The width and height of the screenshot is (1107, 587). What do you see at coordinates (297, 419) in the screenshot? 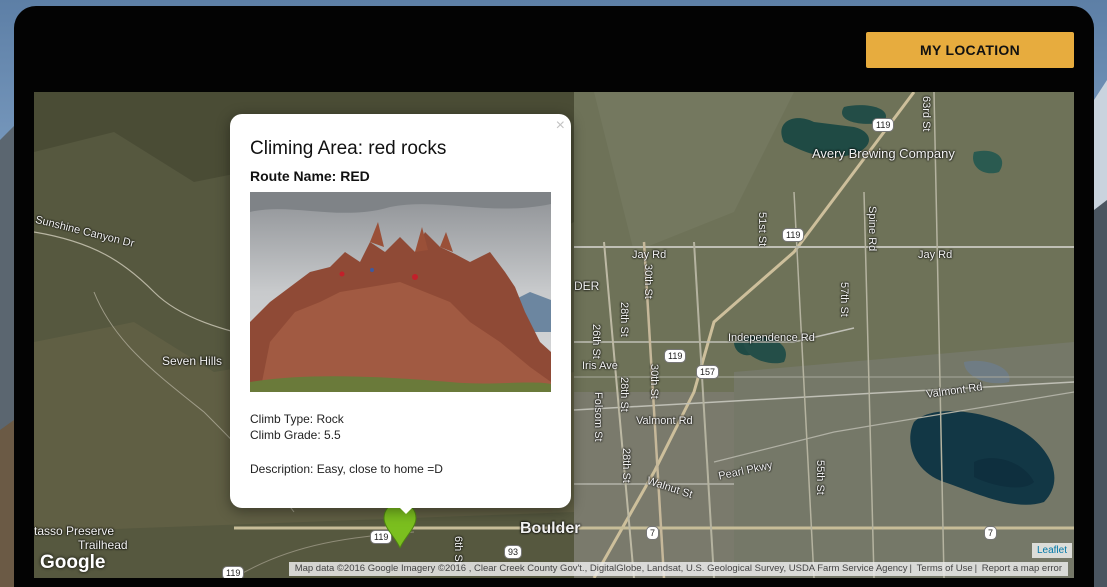
I see `climb-type: Climb Type: Rock` at bounding box center [297, 419].